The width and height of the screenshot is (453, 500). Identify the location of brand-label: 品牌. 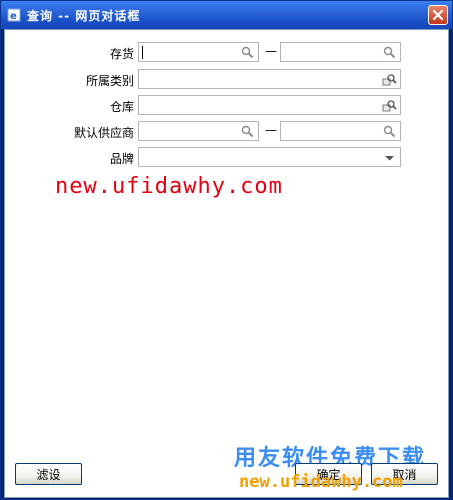
(121, 159).